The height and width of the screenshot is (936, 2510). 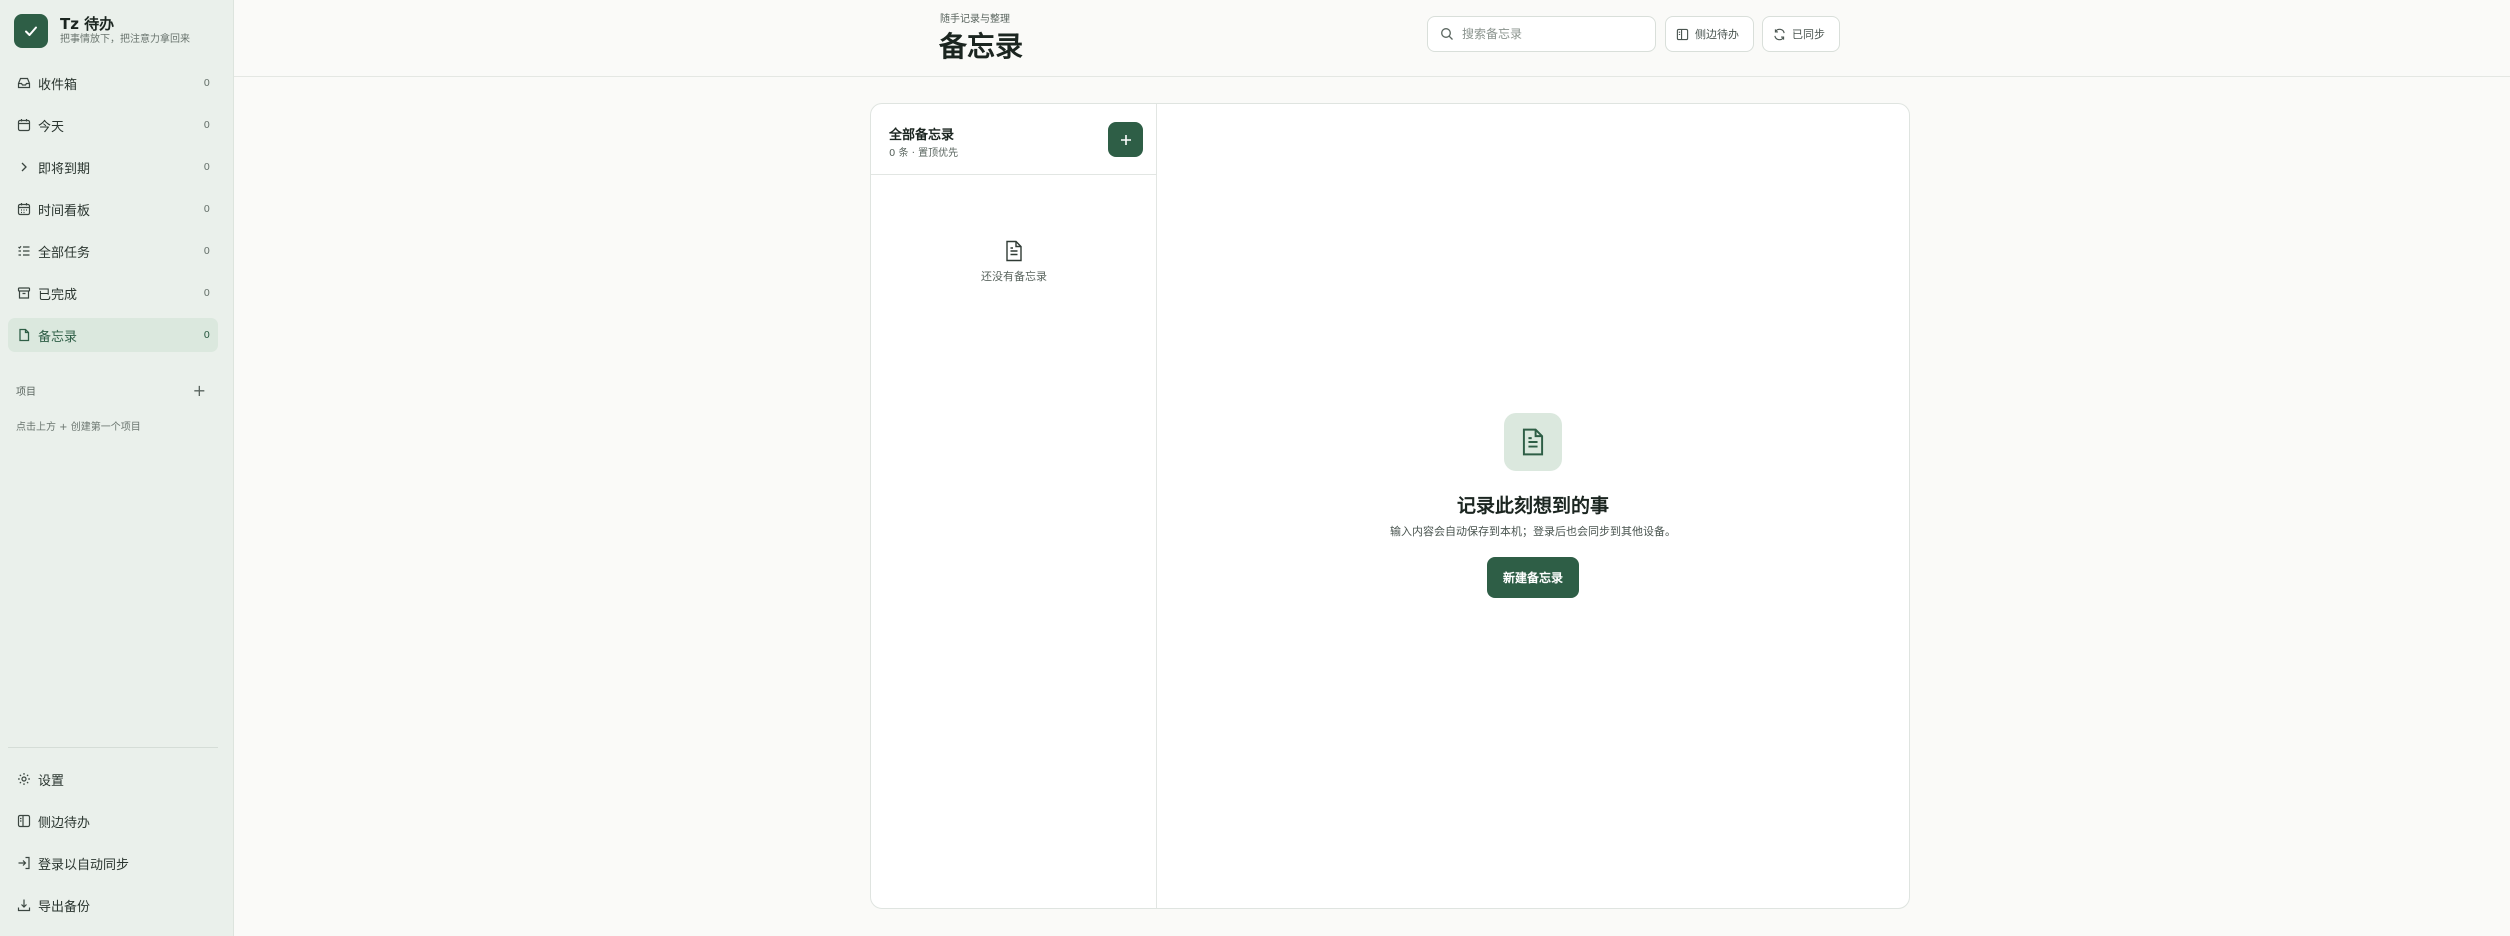 I want to click on sidebar-item-label: 侧边待办, so click(x=64, y=823).